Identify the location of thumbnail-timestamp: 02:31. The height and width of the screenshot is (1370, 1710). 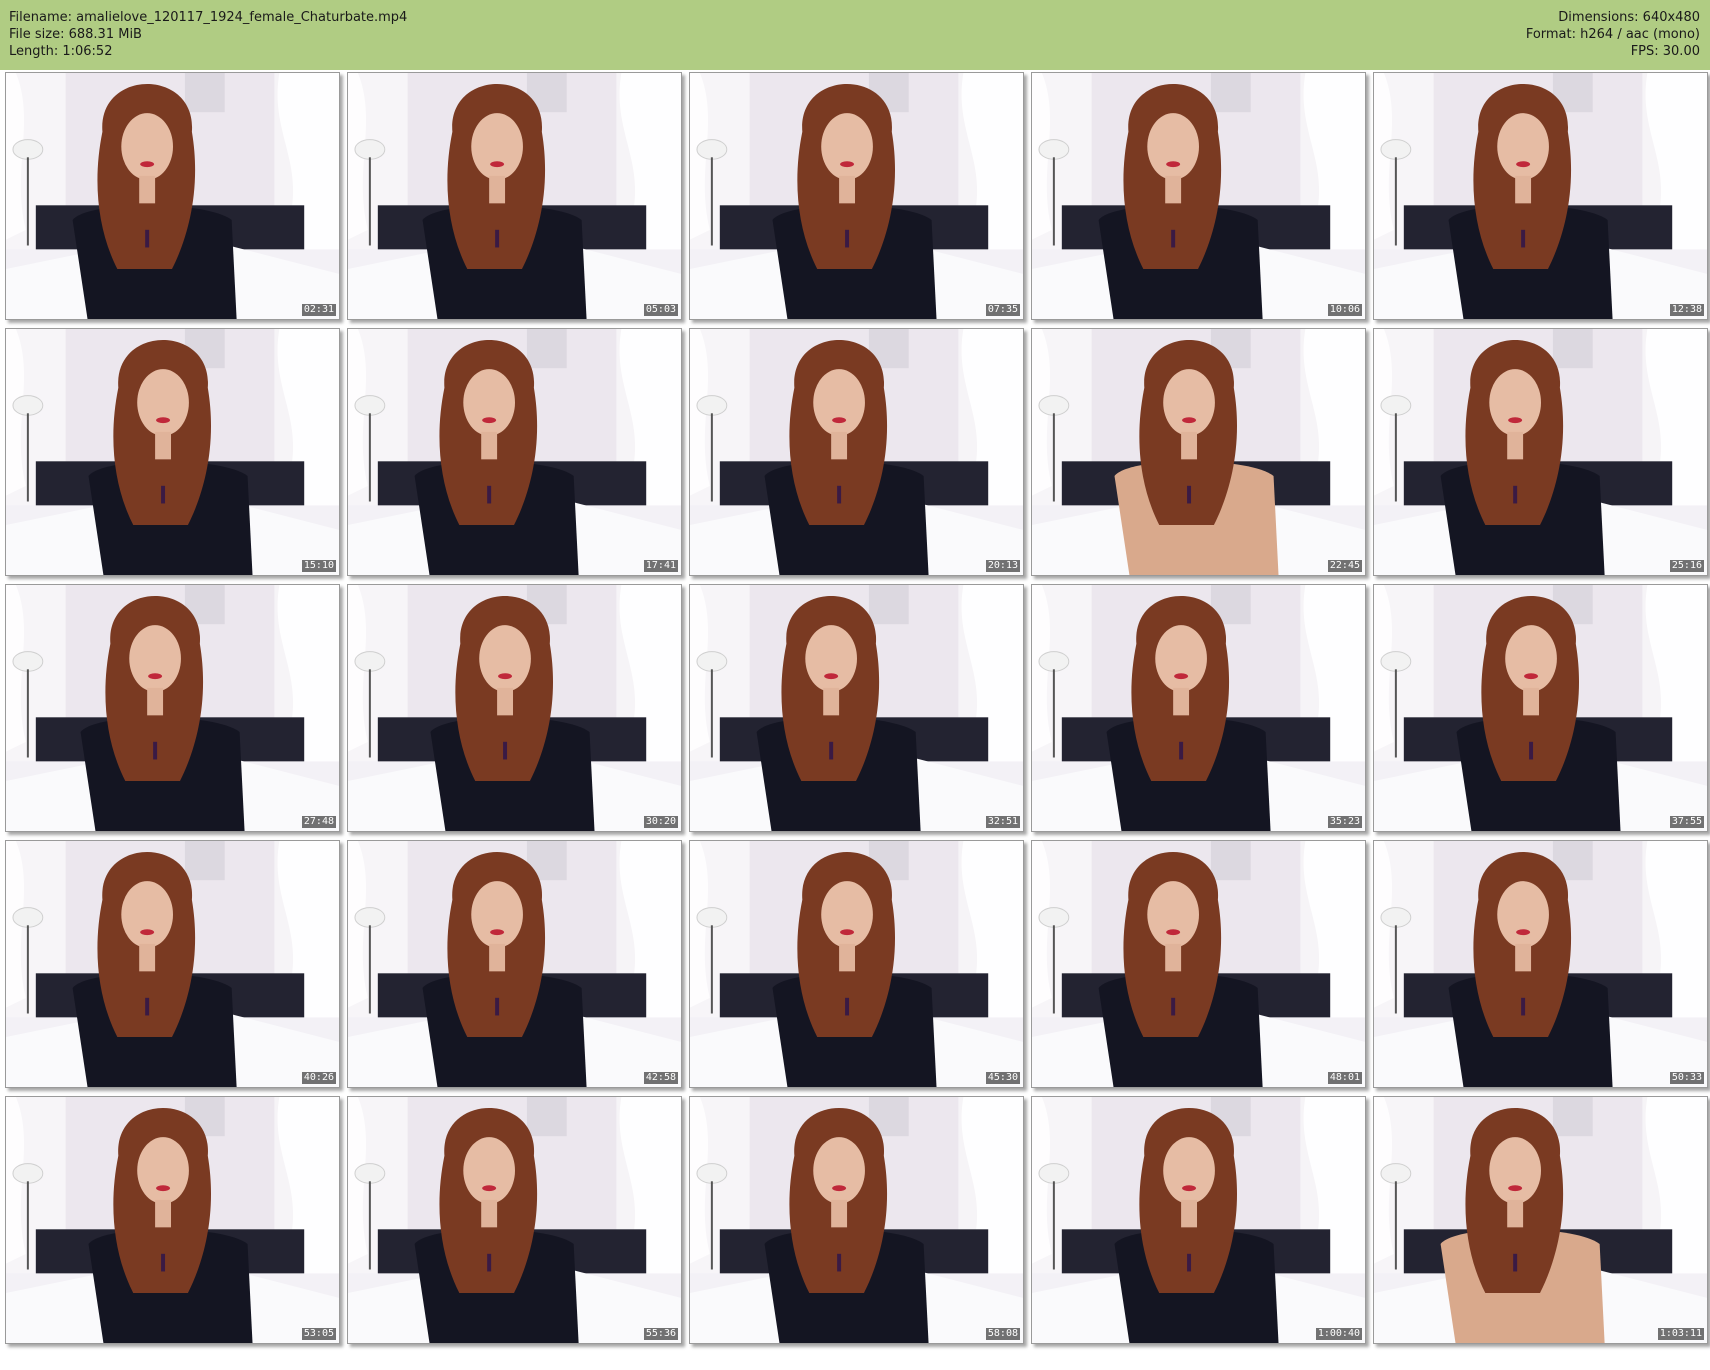
(318, 310).